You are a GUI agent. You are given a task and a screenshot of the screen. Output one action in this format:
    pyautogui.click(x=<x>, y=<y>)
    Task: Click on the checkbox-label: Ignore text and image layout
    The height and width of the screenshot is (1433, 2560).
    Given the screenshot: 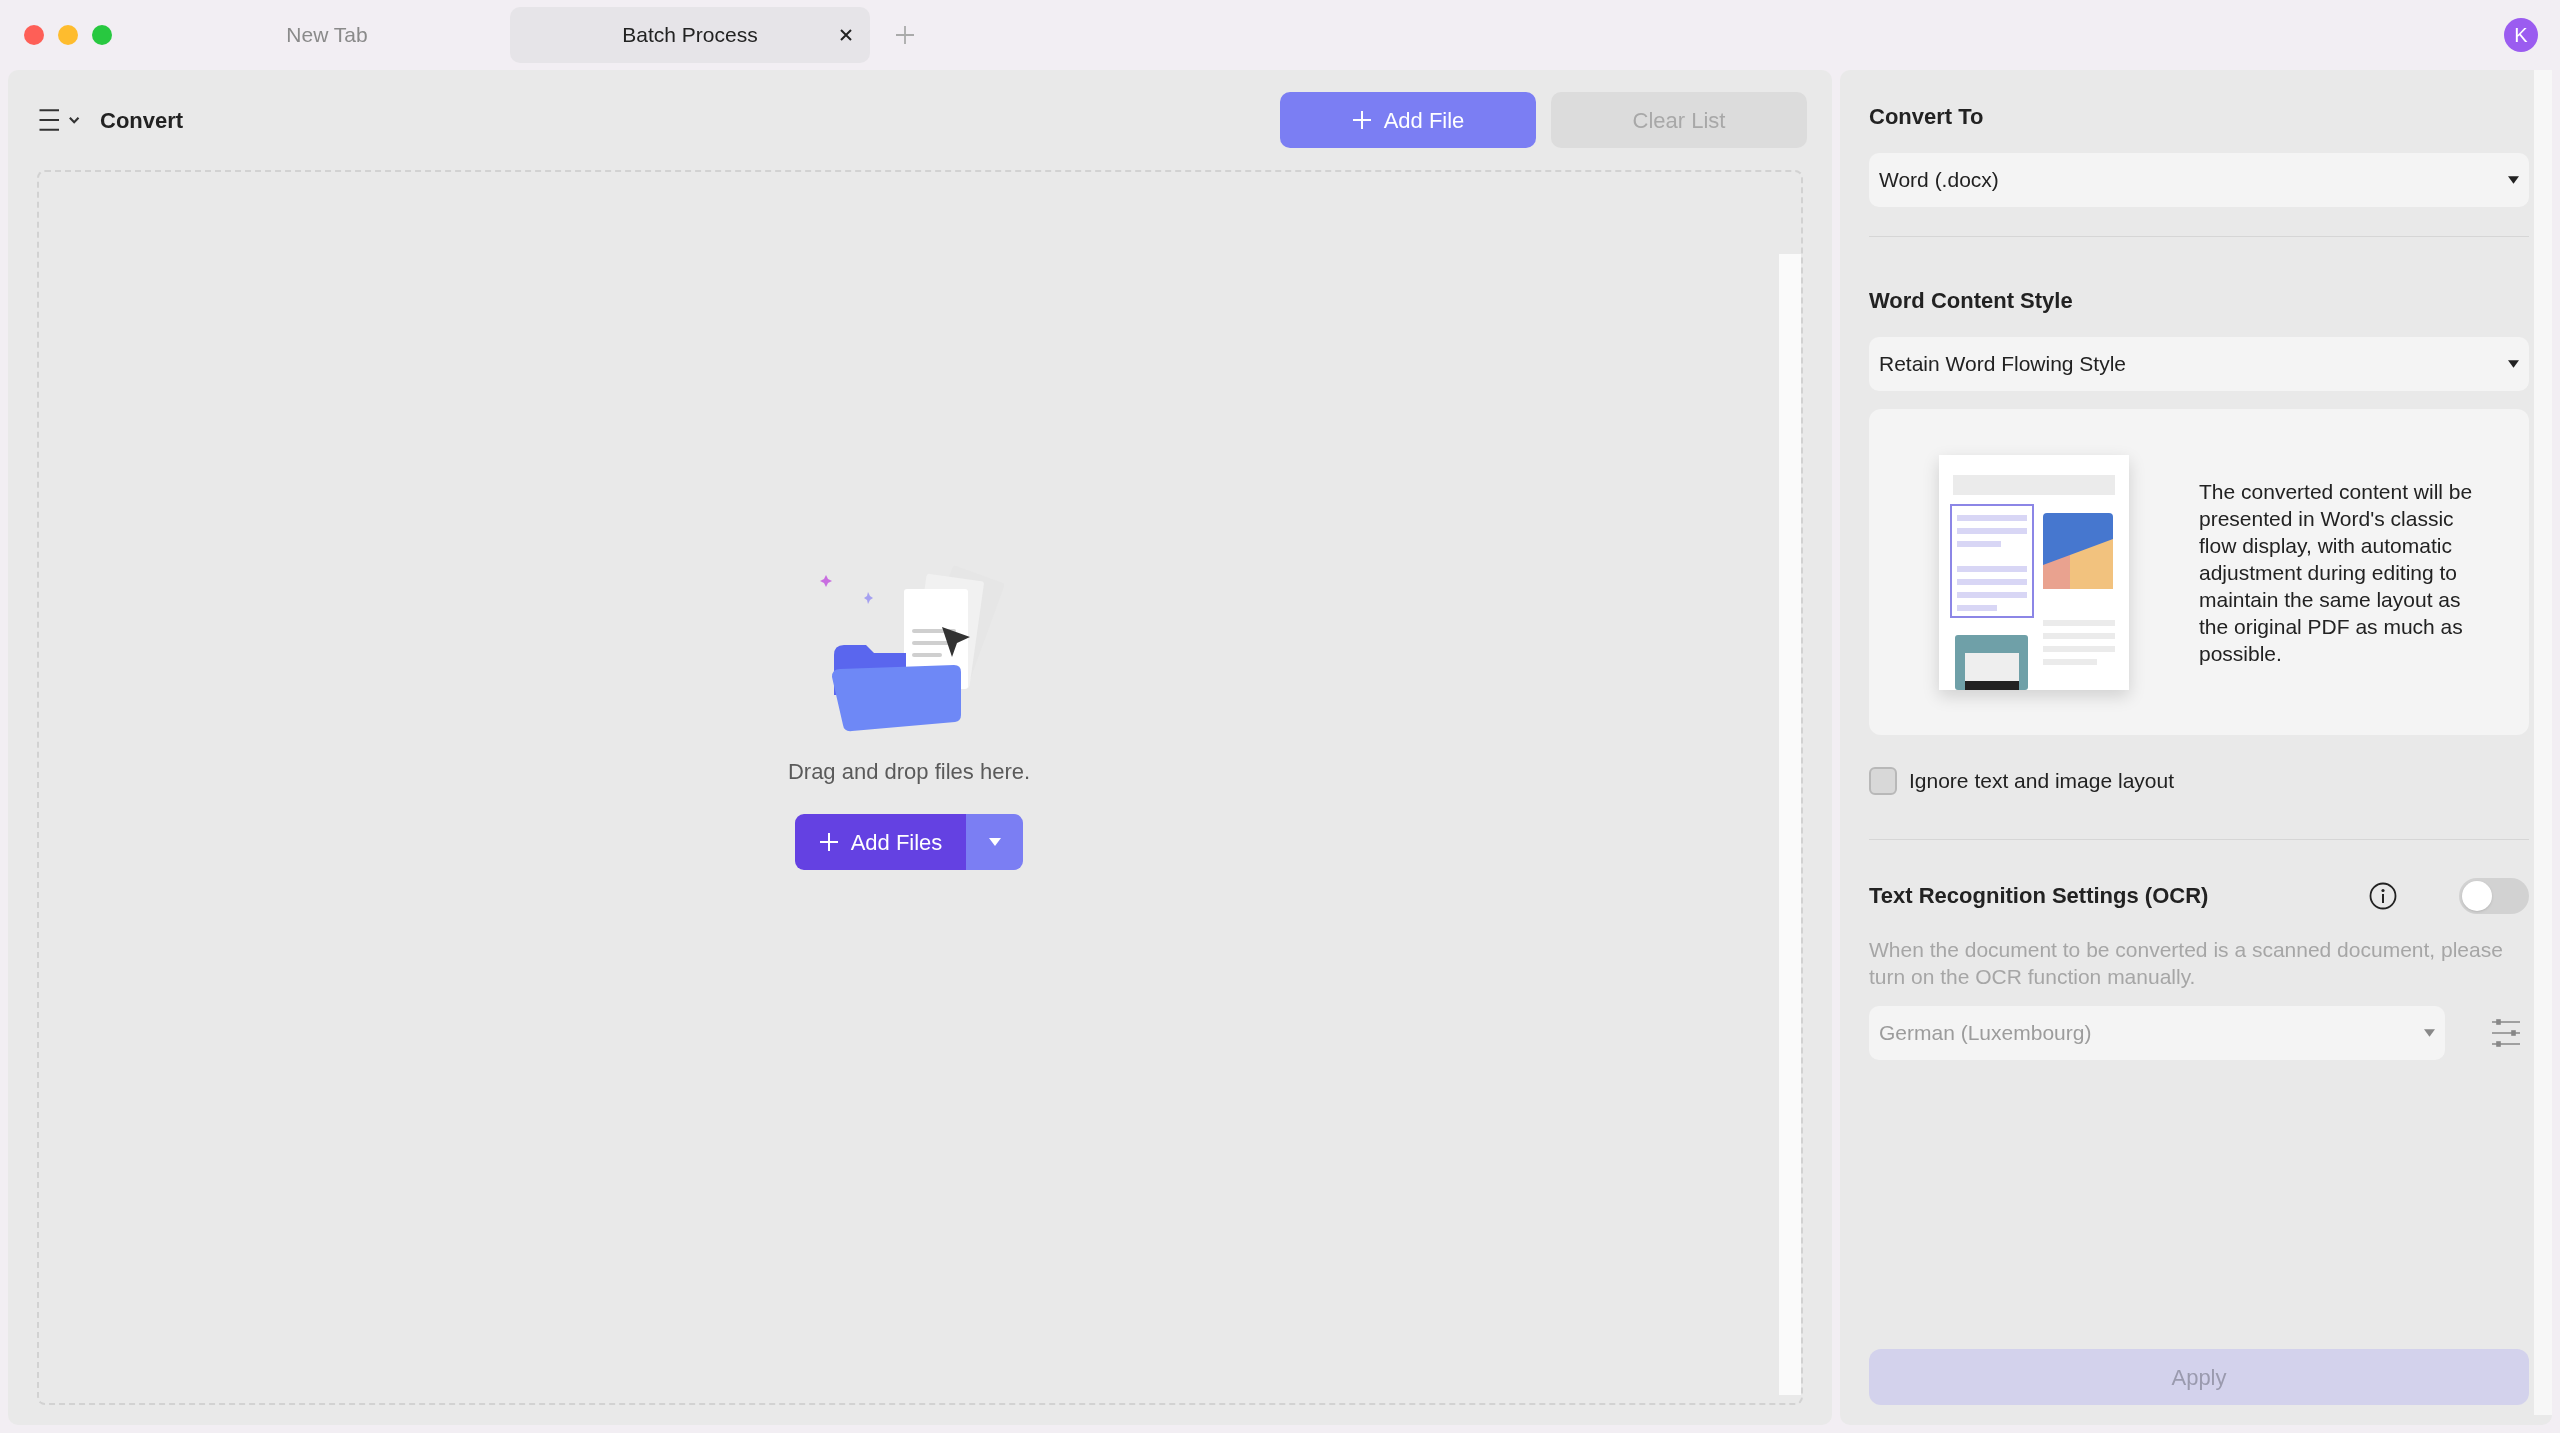 What is the action you would take?
    pyautogui.click(x=2041, y=781)
    